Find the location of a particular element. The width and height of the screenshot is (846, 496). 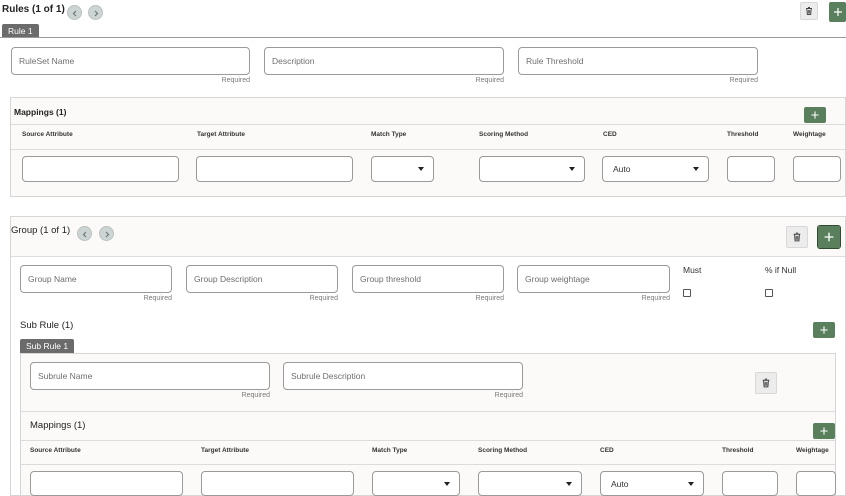

rules-delete-button is located at coordinates (809, 11).